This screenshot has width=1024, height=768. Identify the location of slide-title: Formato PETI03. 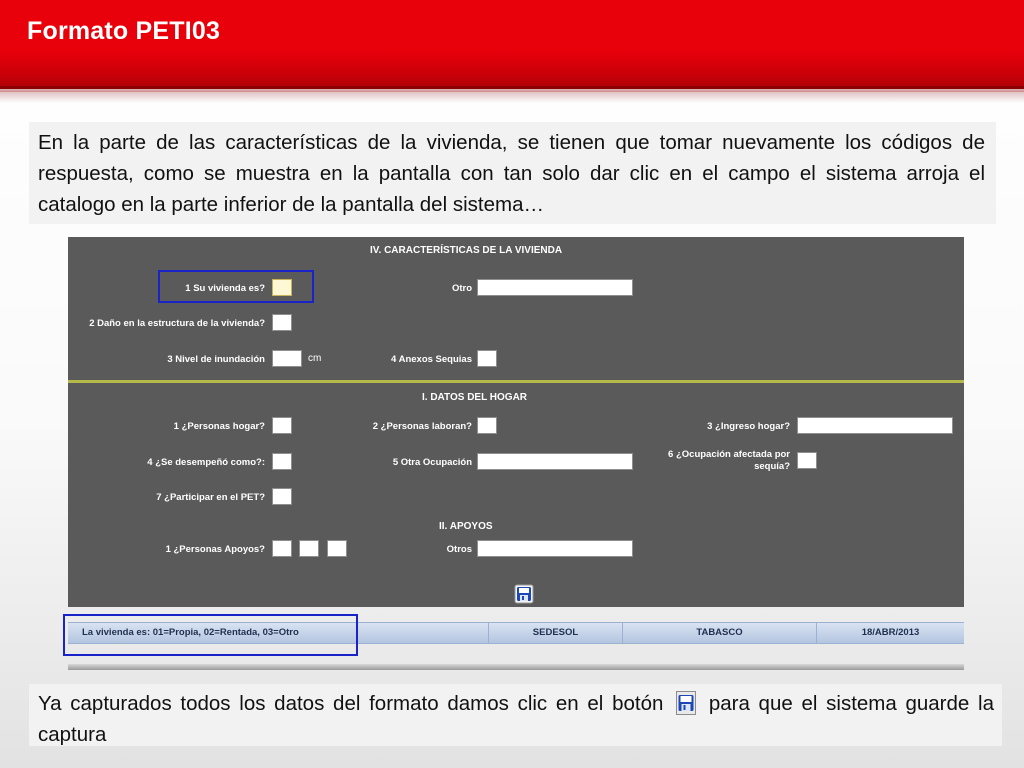
(124, 31).